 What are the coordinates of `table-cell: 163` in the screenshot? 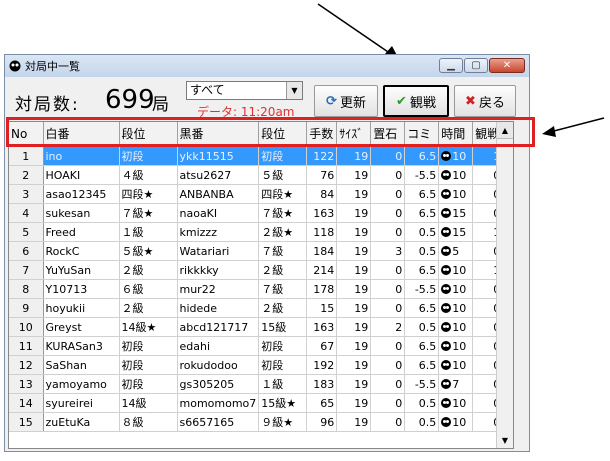 It's located at (322, 213).